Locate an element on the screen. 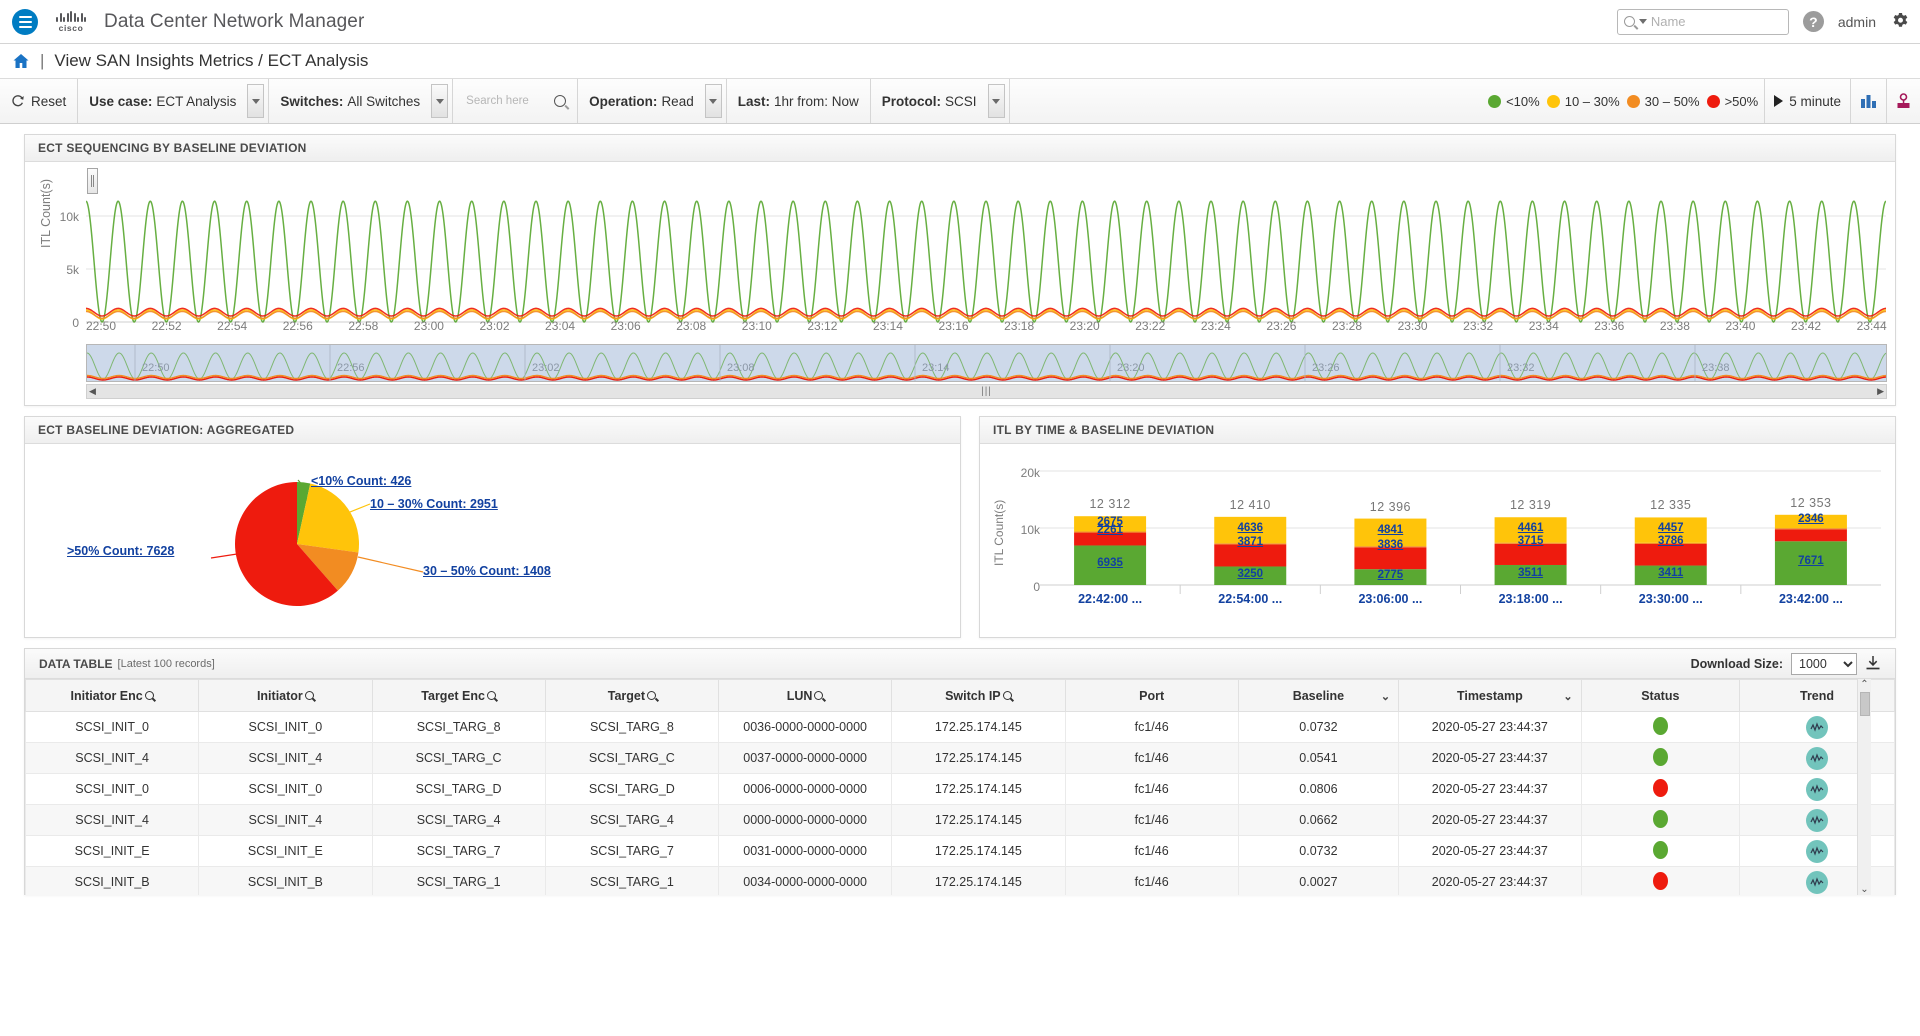  table-scroll-thumb is located at coordinates (1864, 704).